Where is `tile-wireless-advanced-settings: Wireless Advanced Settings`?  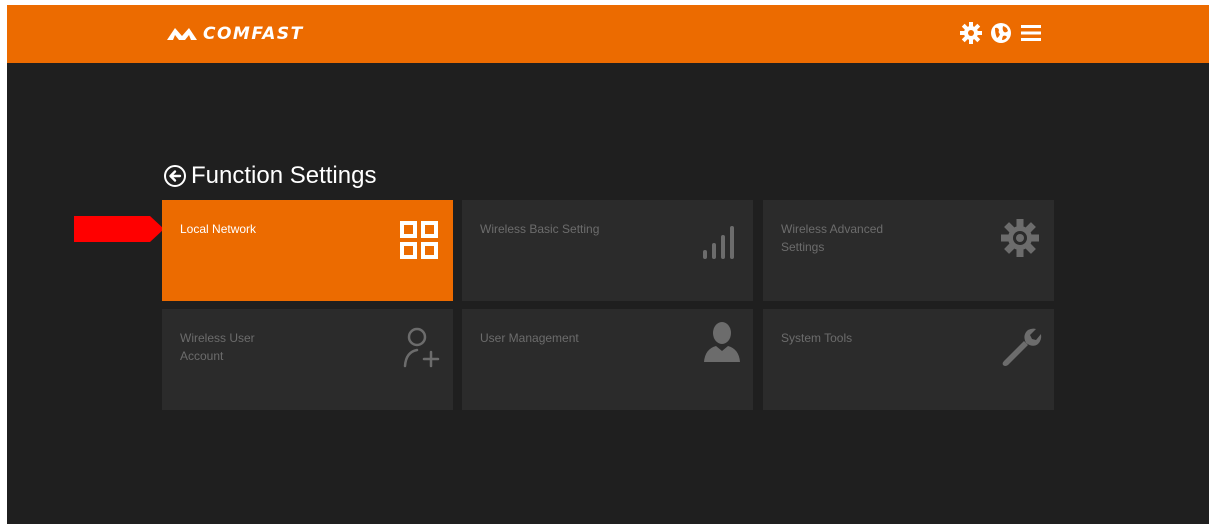
tile-wireless-advanced-settings: Wireless Advanced Settings is located at coordinates (908, 250).